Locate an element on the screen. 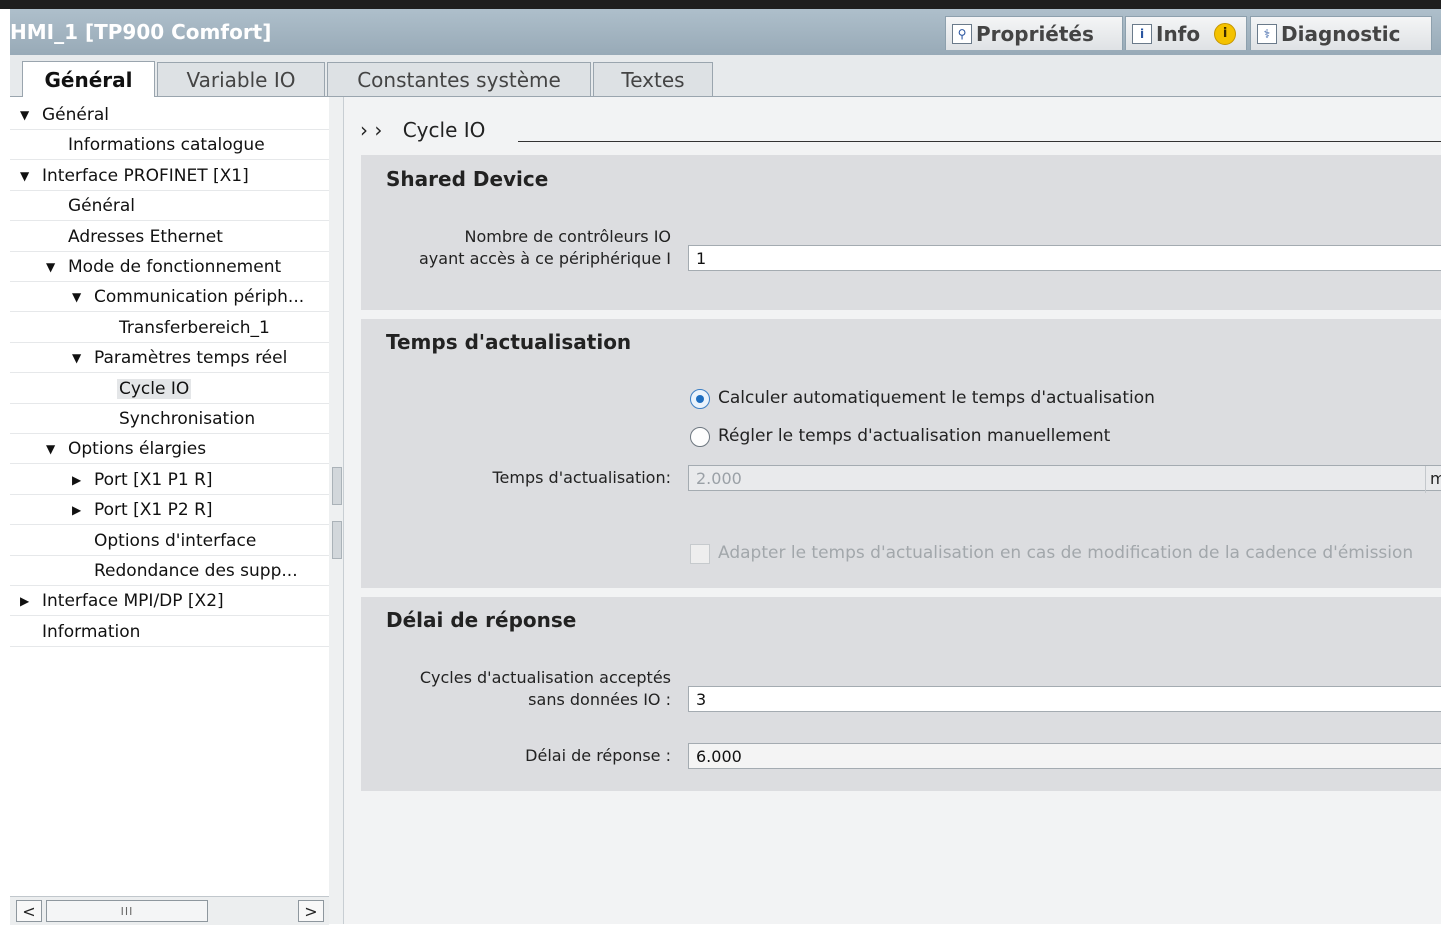 This screenshot has height=925, width=1441. window-frame-top is located at coordinates (720, 4).